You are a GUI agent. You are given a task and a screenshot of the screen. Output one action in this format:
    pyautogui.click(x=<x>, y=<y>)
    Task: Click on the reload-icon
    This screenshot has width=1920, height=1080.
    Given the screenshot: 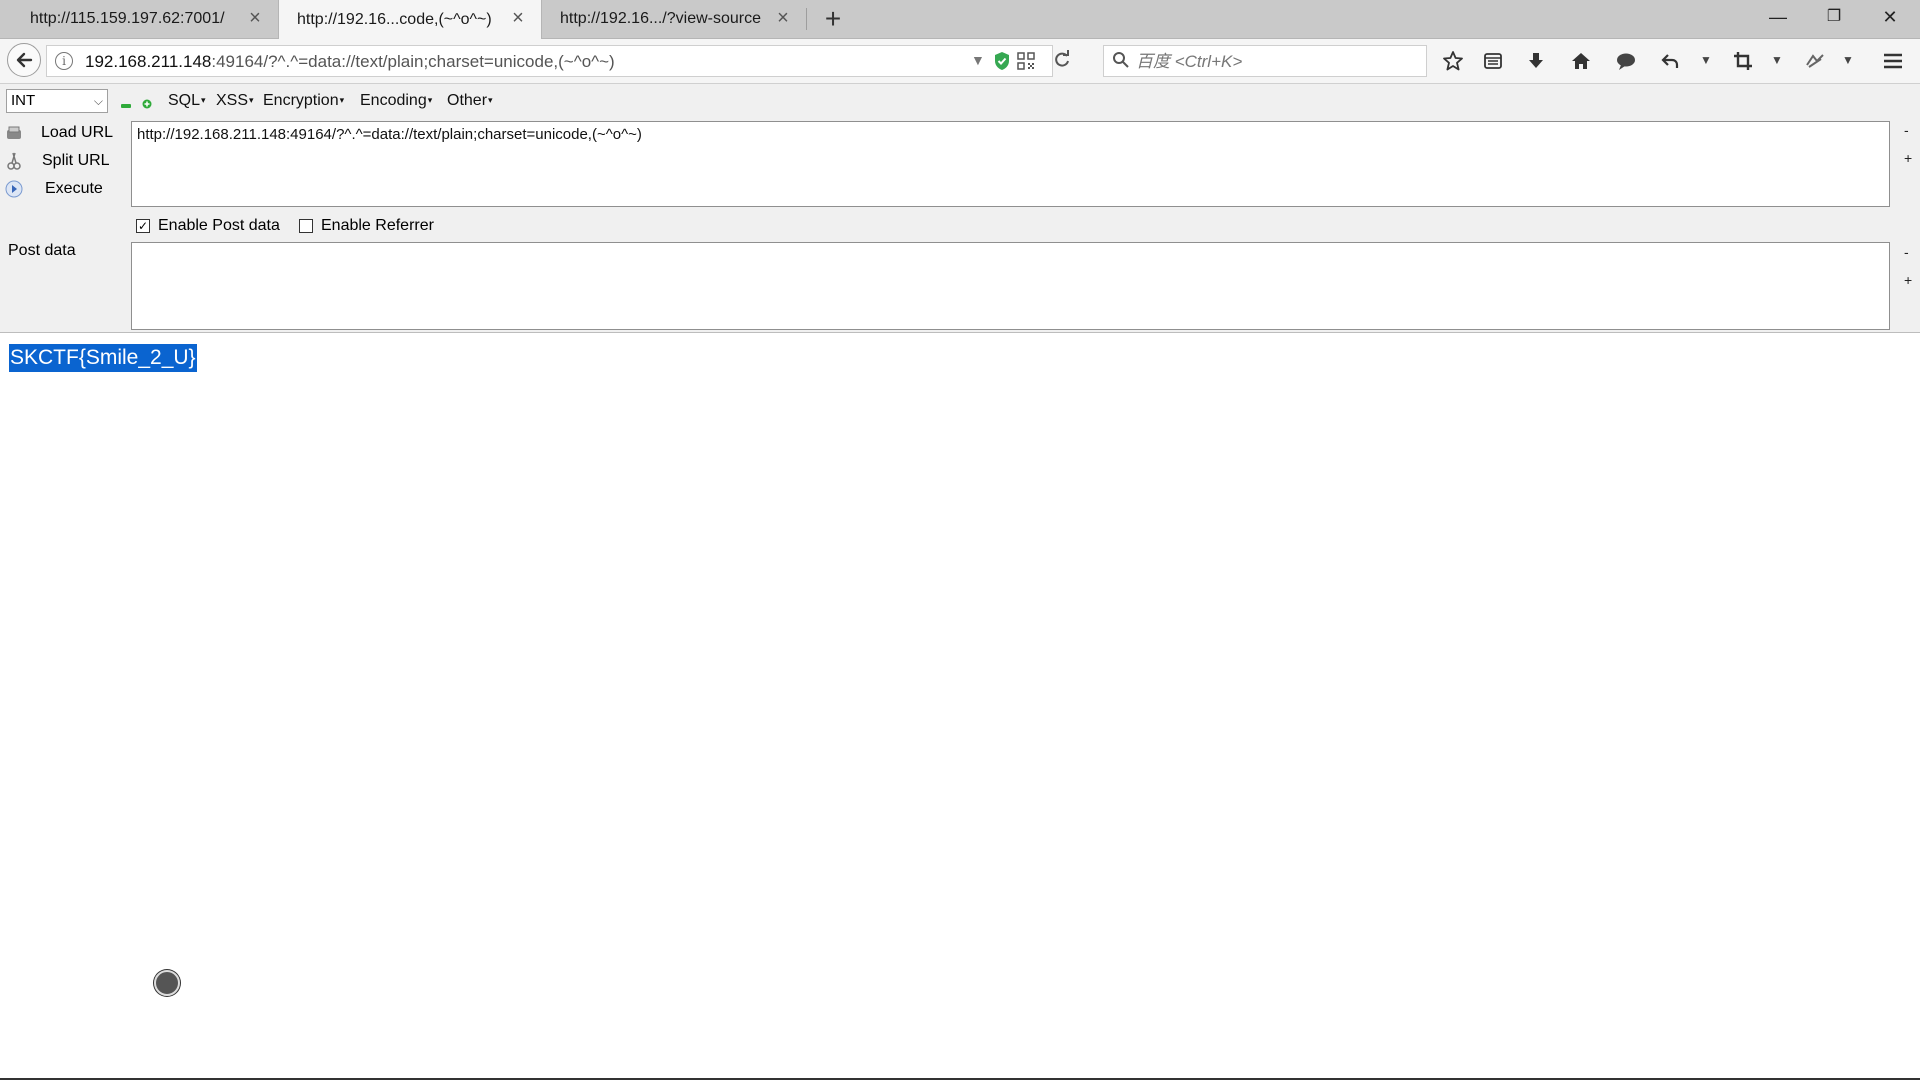 What is the action you would take?
    pyautogui.click(x=1062, y=63)
    